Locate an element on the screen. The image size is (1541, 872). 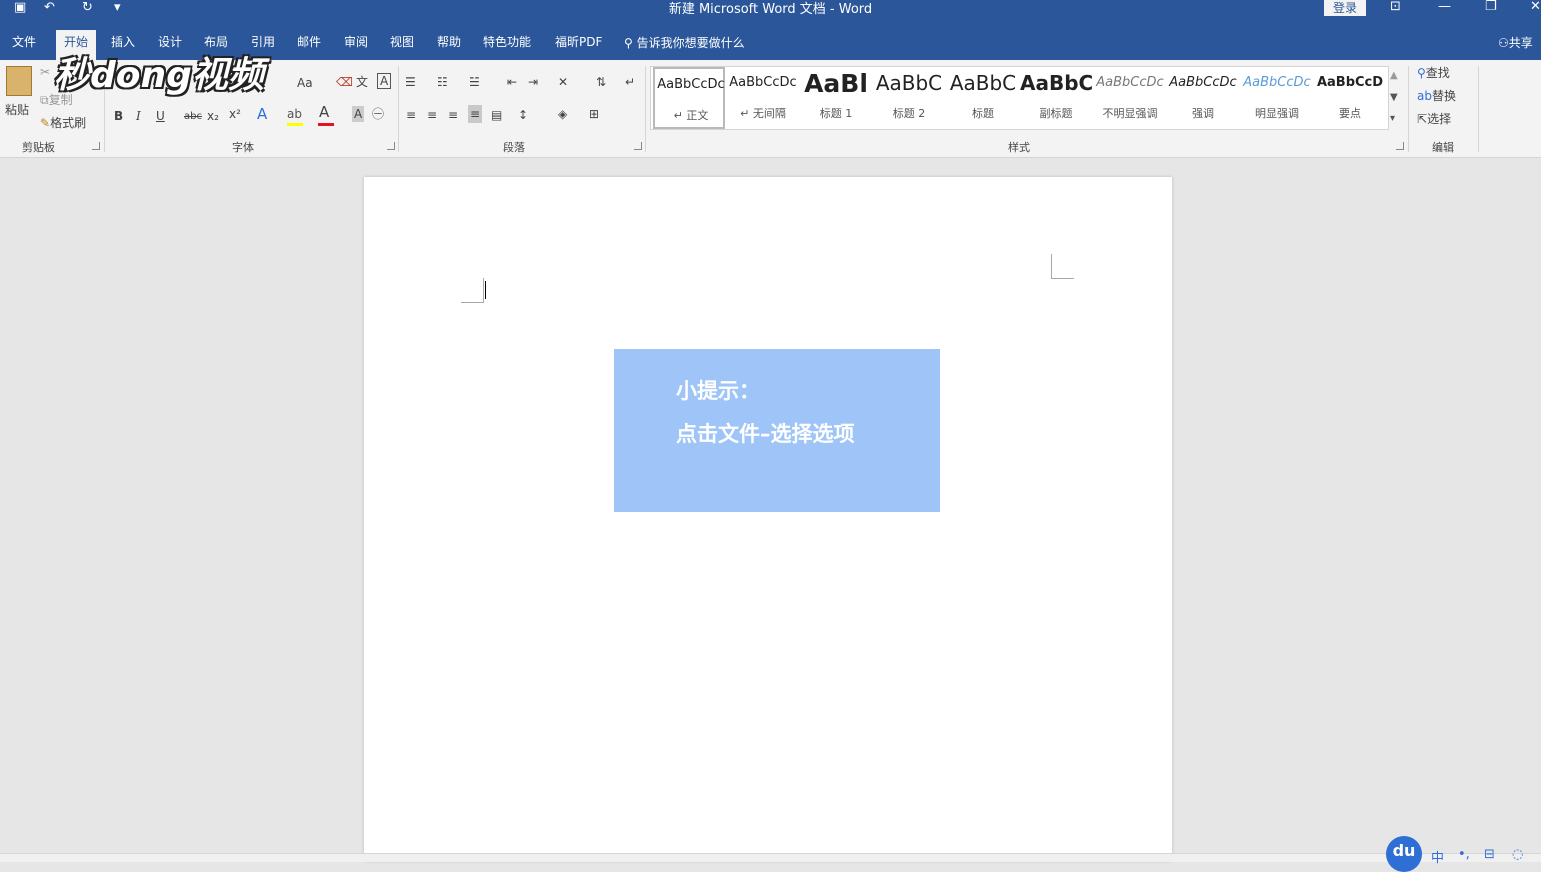
font-color-bar is located at coordinates (326, 124).